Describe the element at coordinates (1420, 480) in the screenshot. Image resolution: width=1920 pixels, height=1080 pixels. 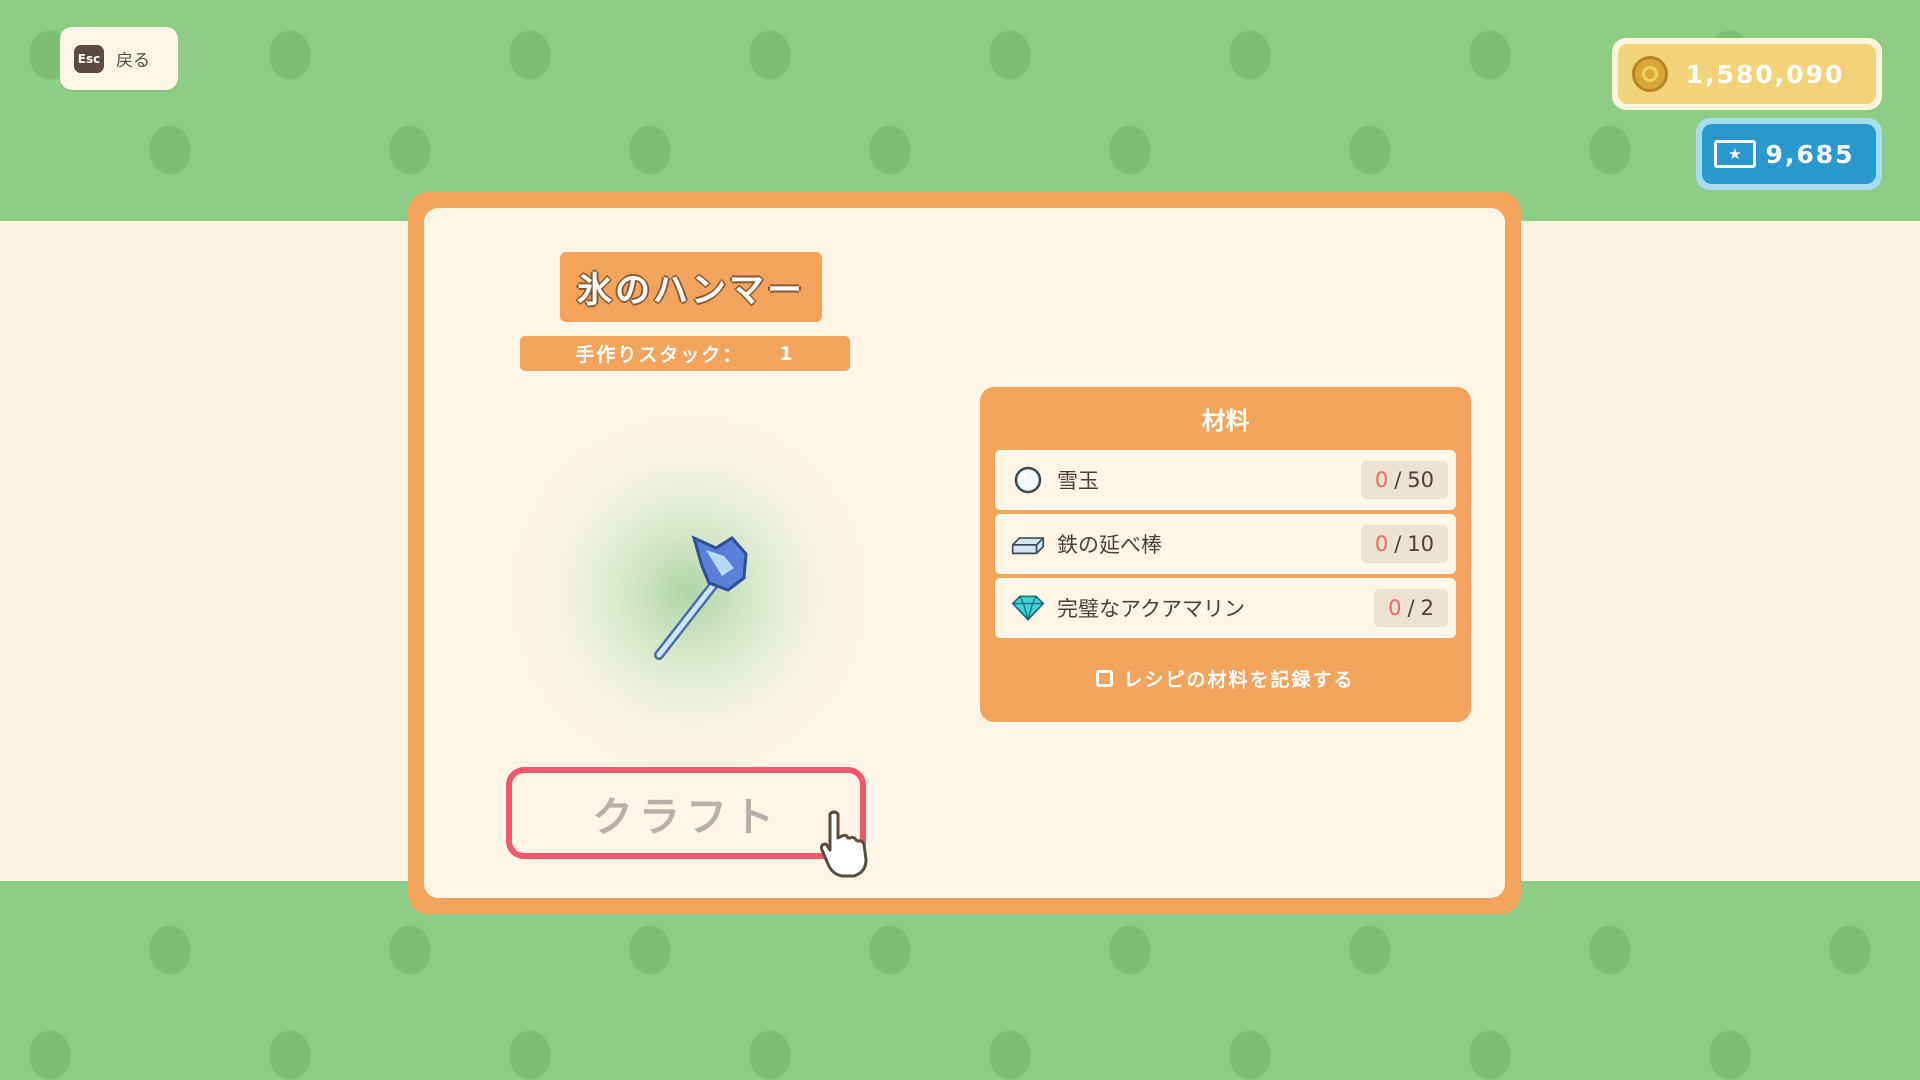
I see `material-need: 50` at that location.